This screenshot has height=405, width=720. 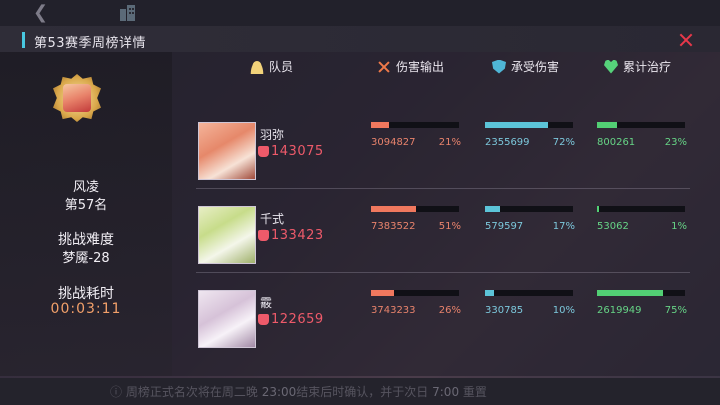 I want to click on heal-stat: 800261 23%, so click(x=647, y=142).